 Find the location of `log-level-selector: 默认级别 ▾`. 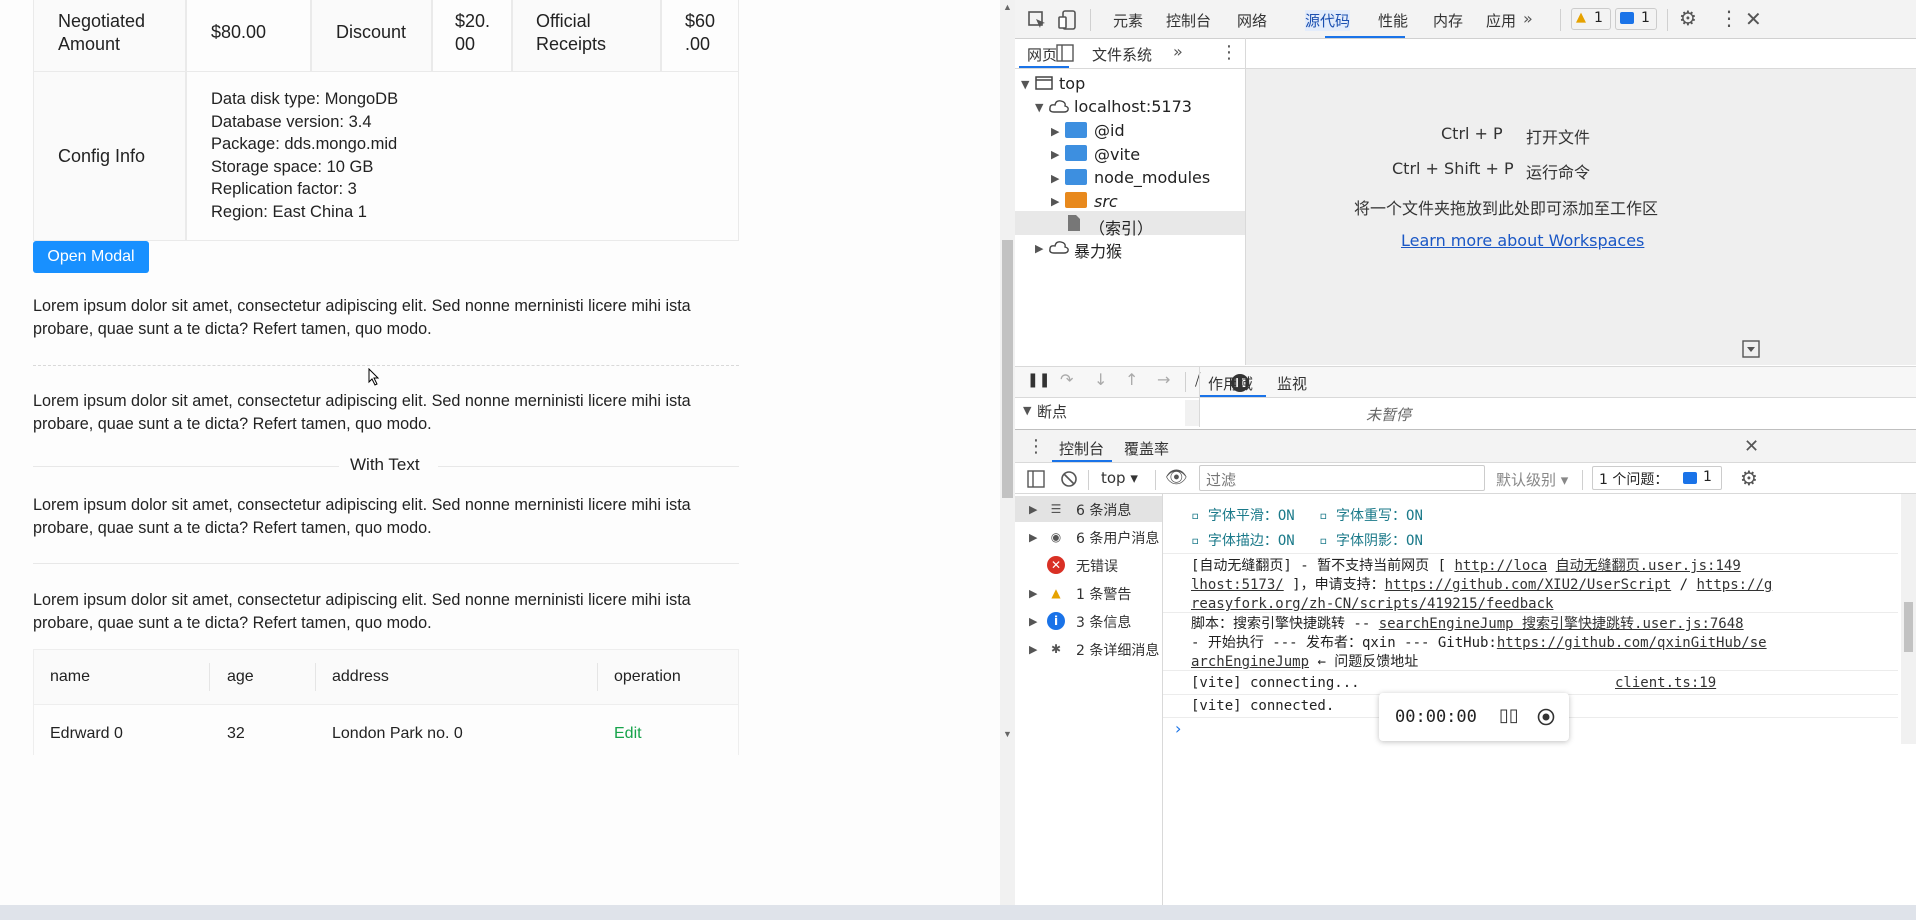

log-level-selector: 默认级别 ▾ is located at coordinates (1532, 479).